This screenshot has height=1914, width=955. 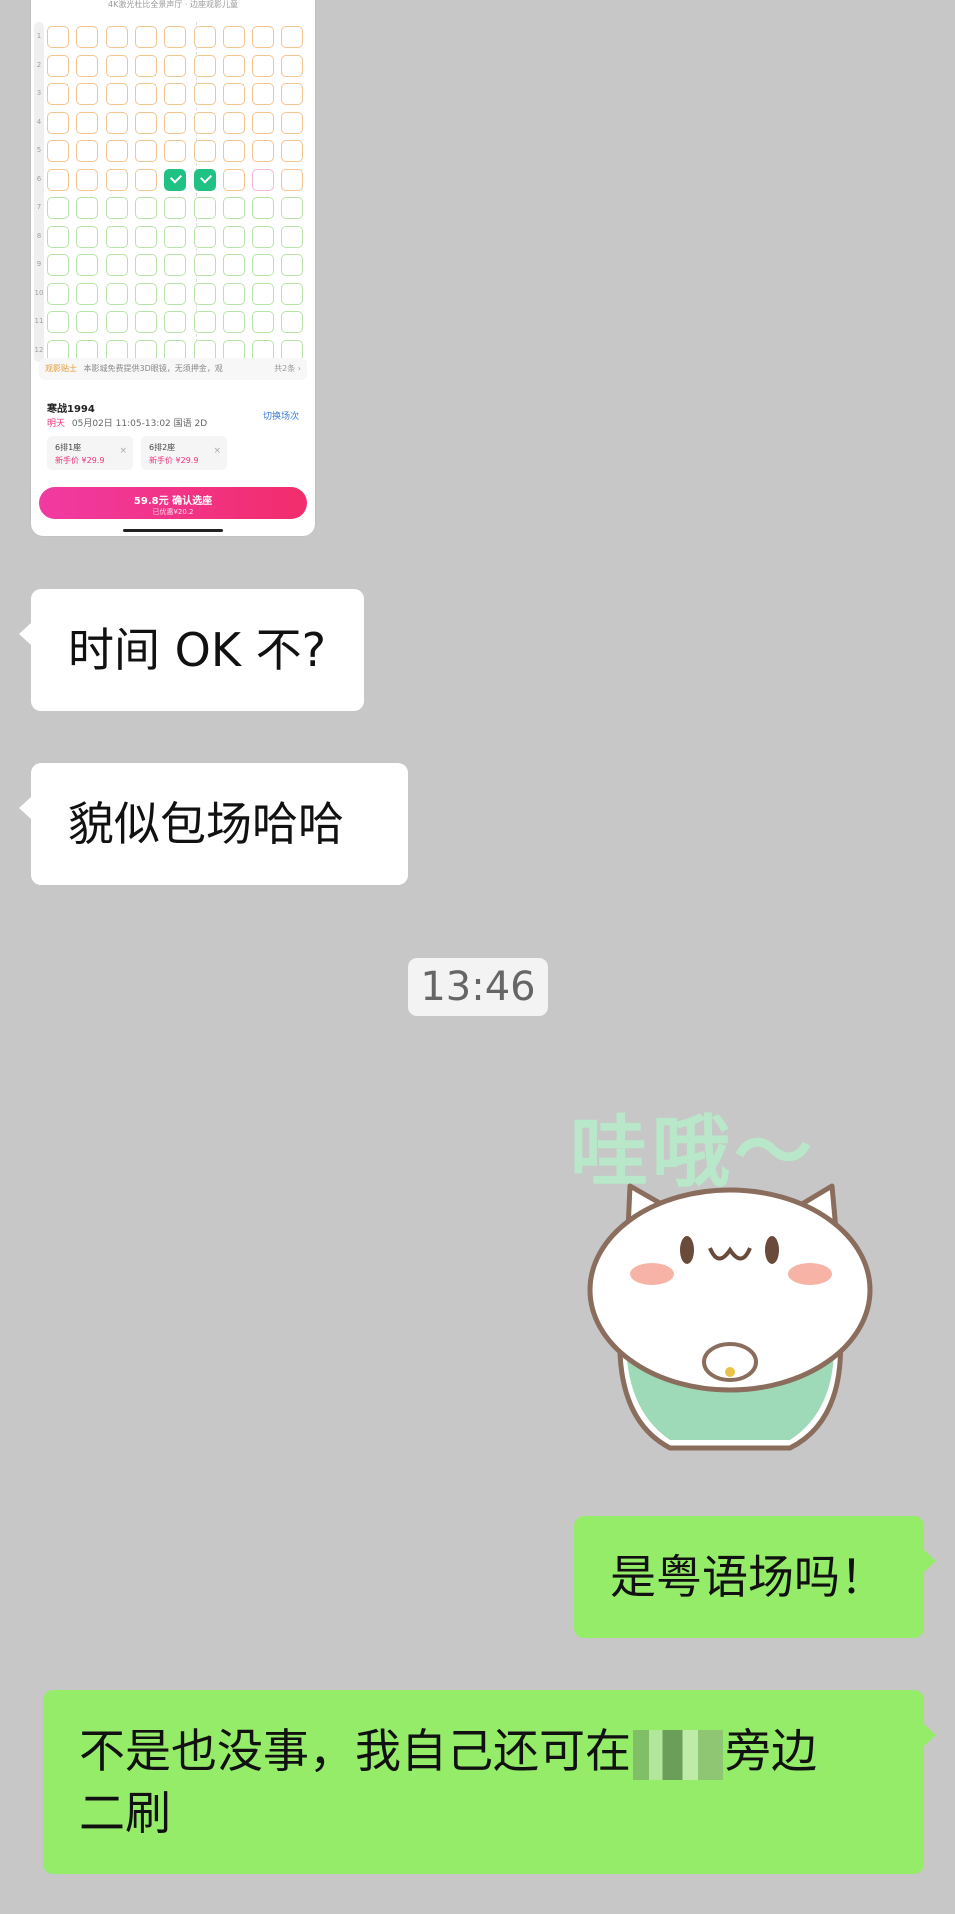 I want to click on confirm-discount: 已优惠¥20.2, so click(x=173, y=512).